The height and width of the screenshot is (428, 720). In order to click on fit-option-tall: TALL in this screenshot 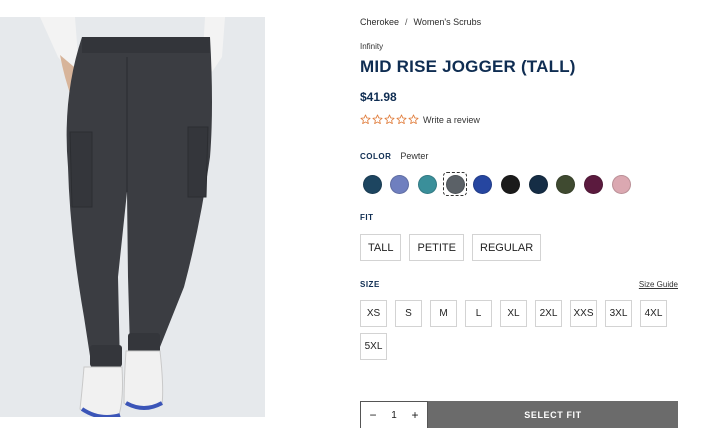, I will do `click(381, 247)`.